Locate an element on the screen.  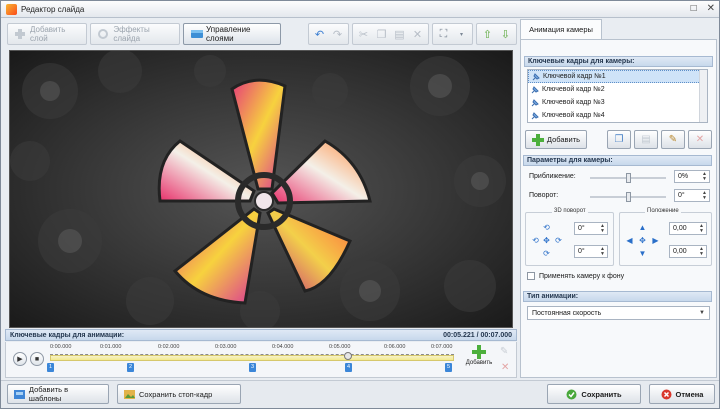
list-item: Ключевой кадр №2 is located at coordinates (617, 89).